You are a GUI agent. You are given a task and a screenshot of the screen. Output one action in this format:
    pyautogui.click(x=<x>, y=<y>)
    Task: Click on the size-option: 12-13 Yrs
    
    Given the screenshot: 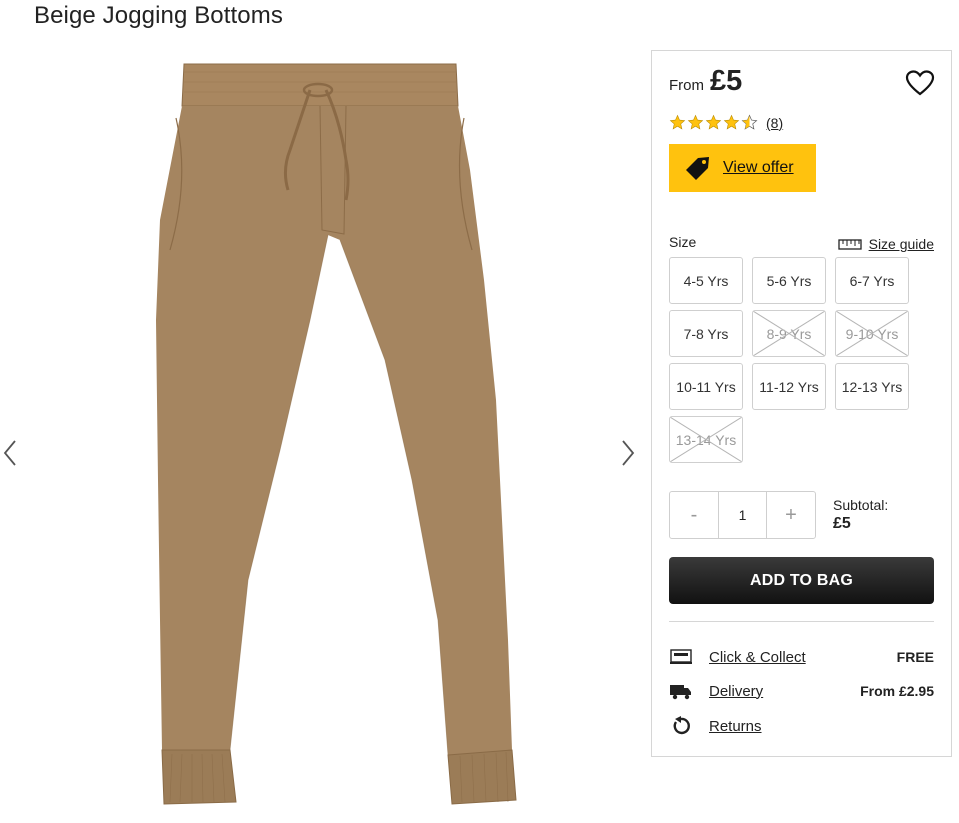 What is the action you would take?
    pyautogui.click(x=872, y=386)
    